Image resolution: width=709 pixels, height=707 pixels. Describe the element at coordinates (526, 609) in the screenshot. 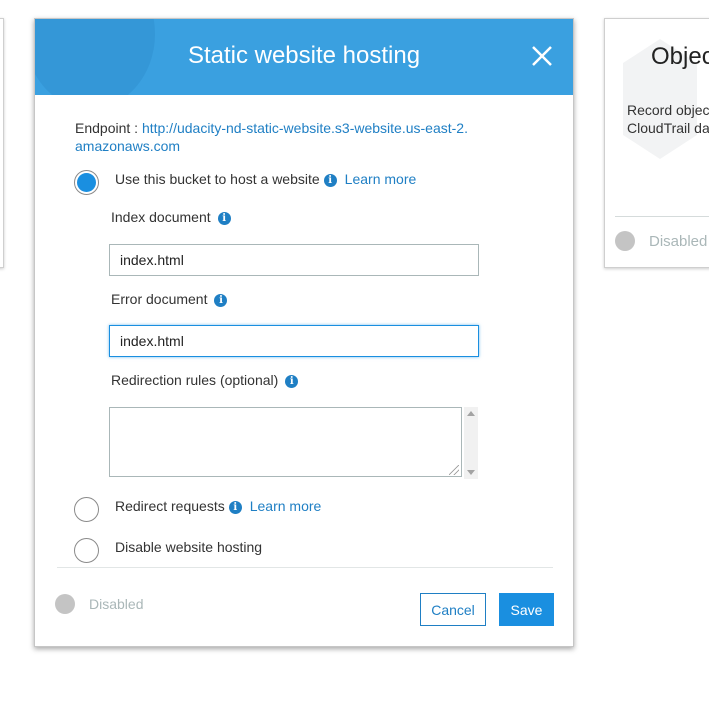

I see `save-button: Save` at that location.